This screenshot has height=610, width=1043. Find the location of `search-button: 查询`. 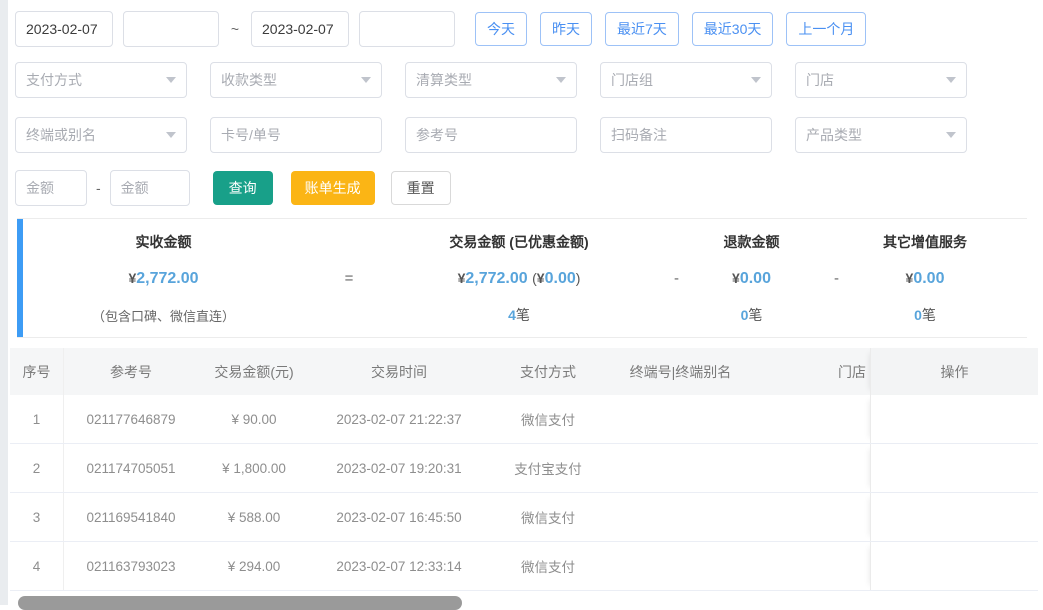

search-button: 查询 is located at coordinates (242, 188).